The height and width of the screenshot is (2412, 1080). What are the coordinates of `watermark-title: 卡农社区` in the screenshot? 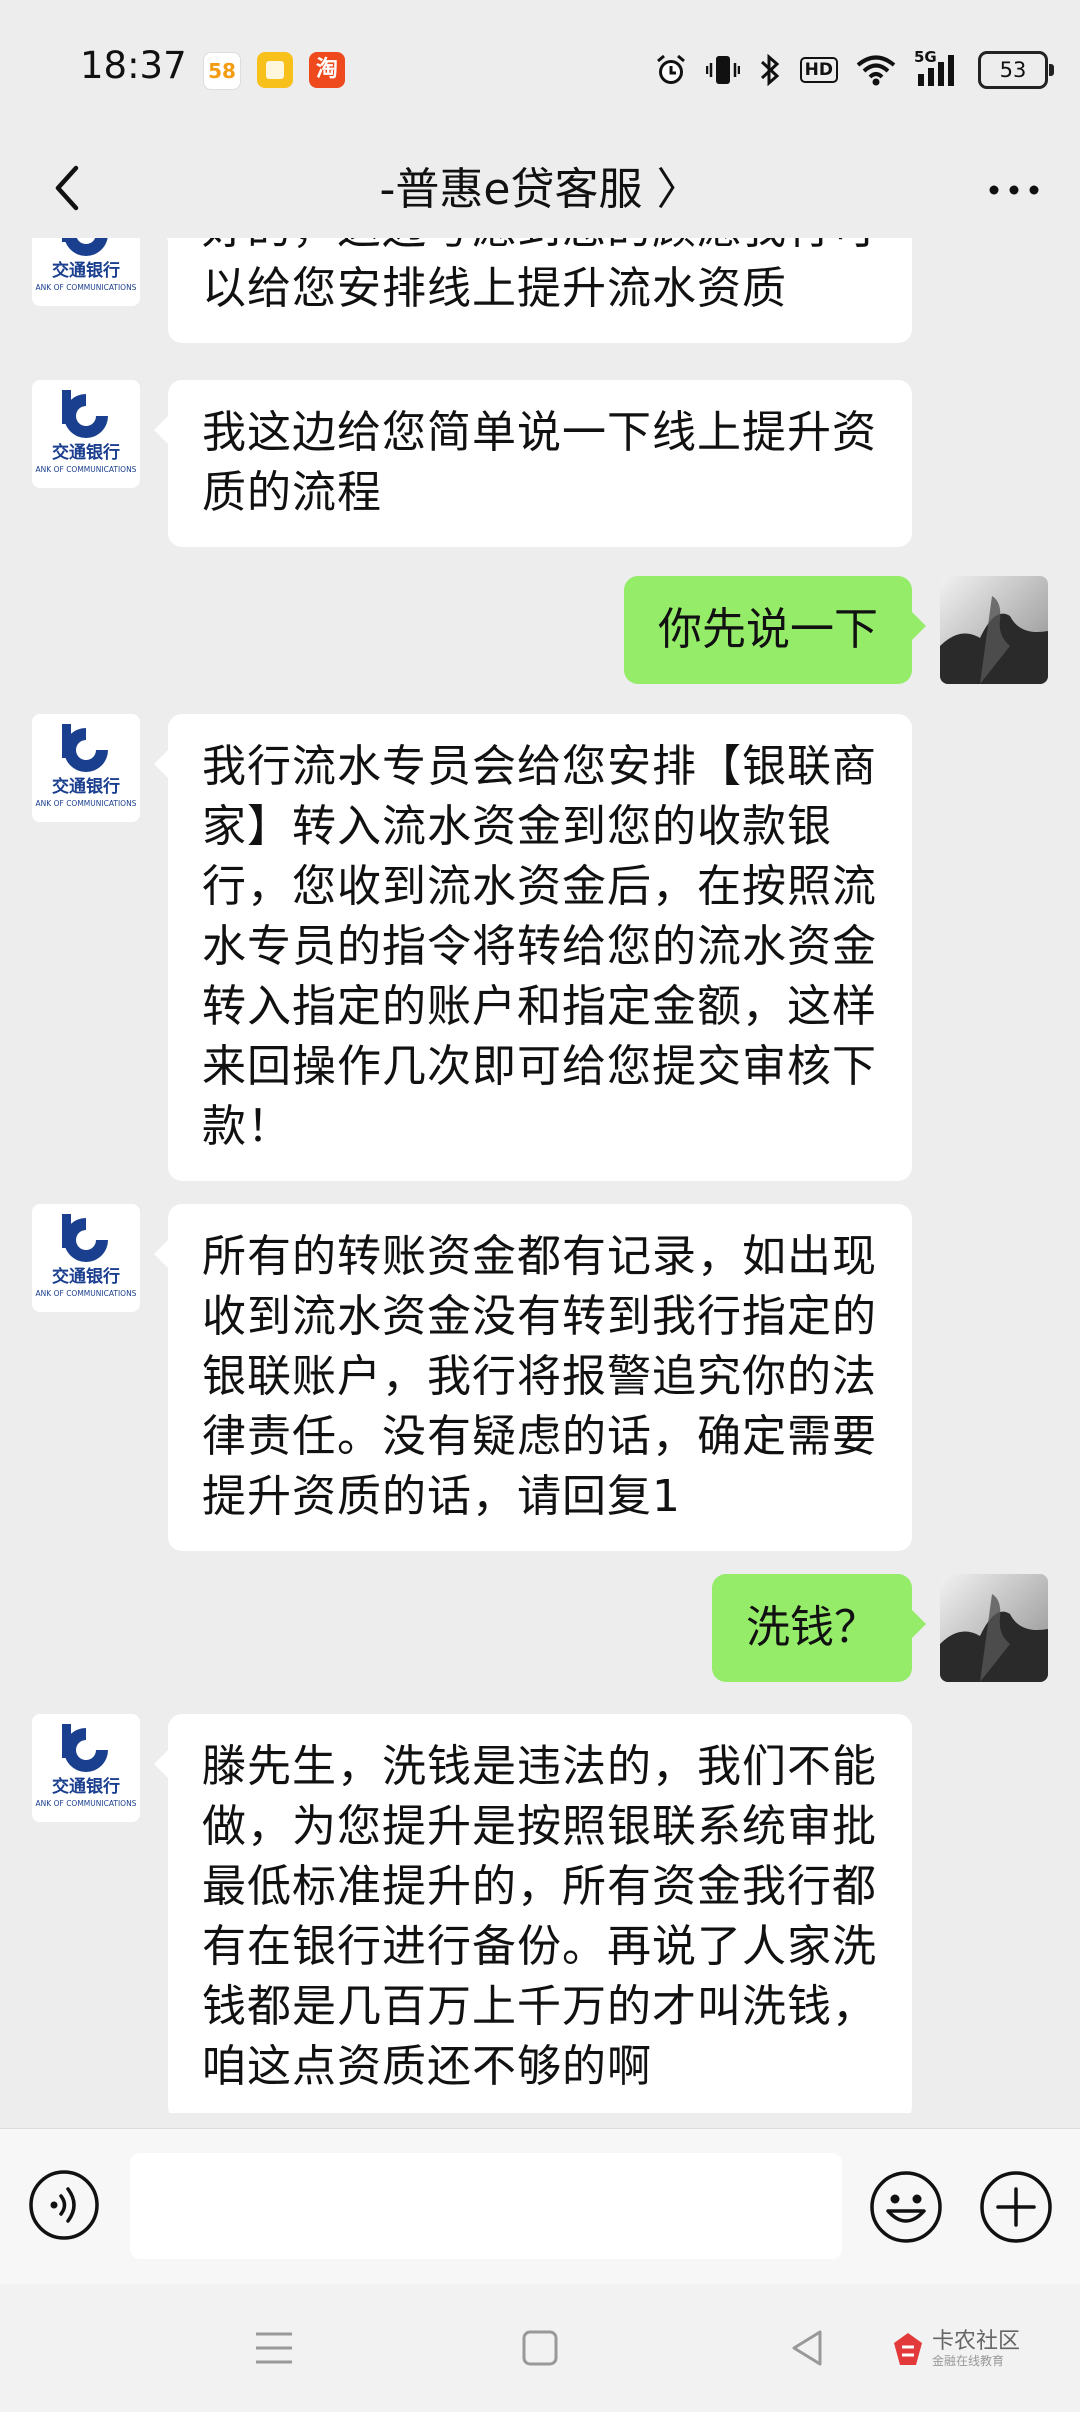 It's located at (975, 2341).